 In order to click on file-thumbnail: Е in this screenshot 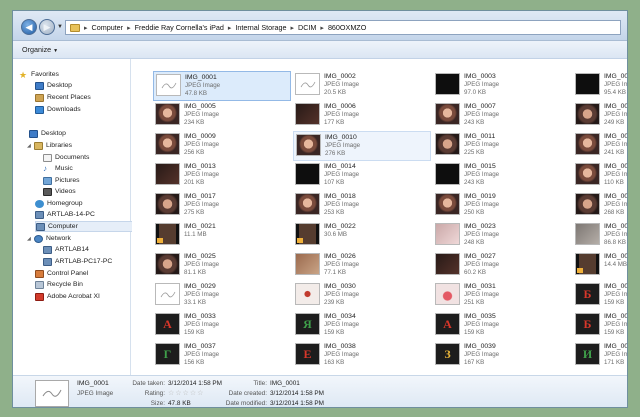, I will do `click(307, 354)`.